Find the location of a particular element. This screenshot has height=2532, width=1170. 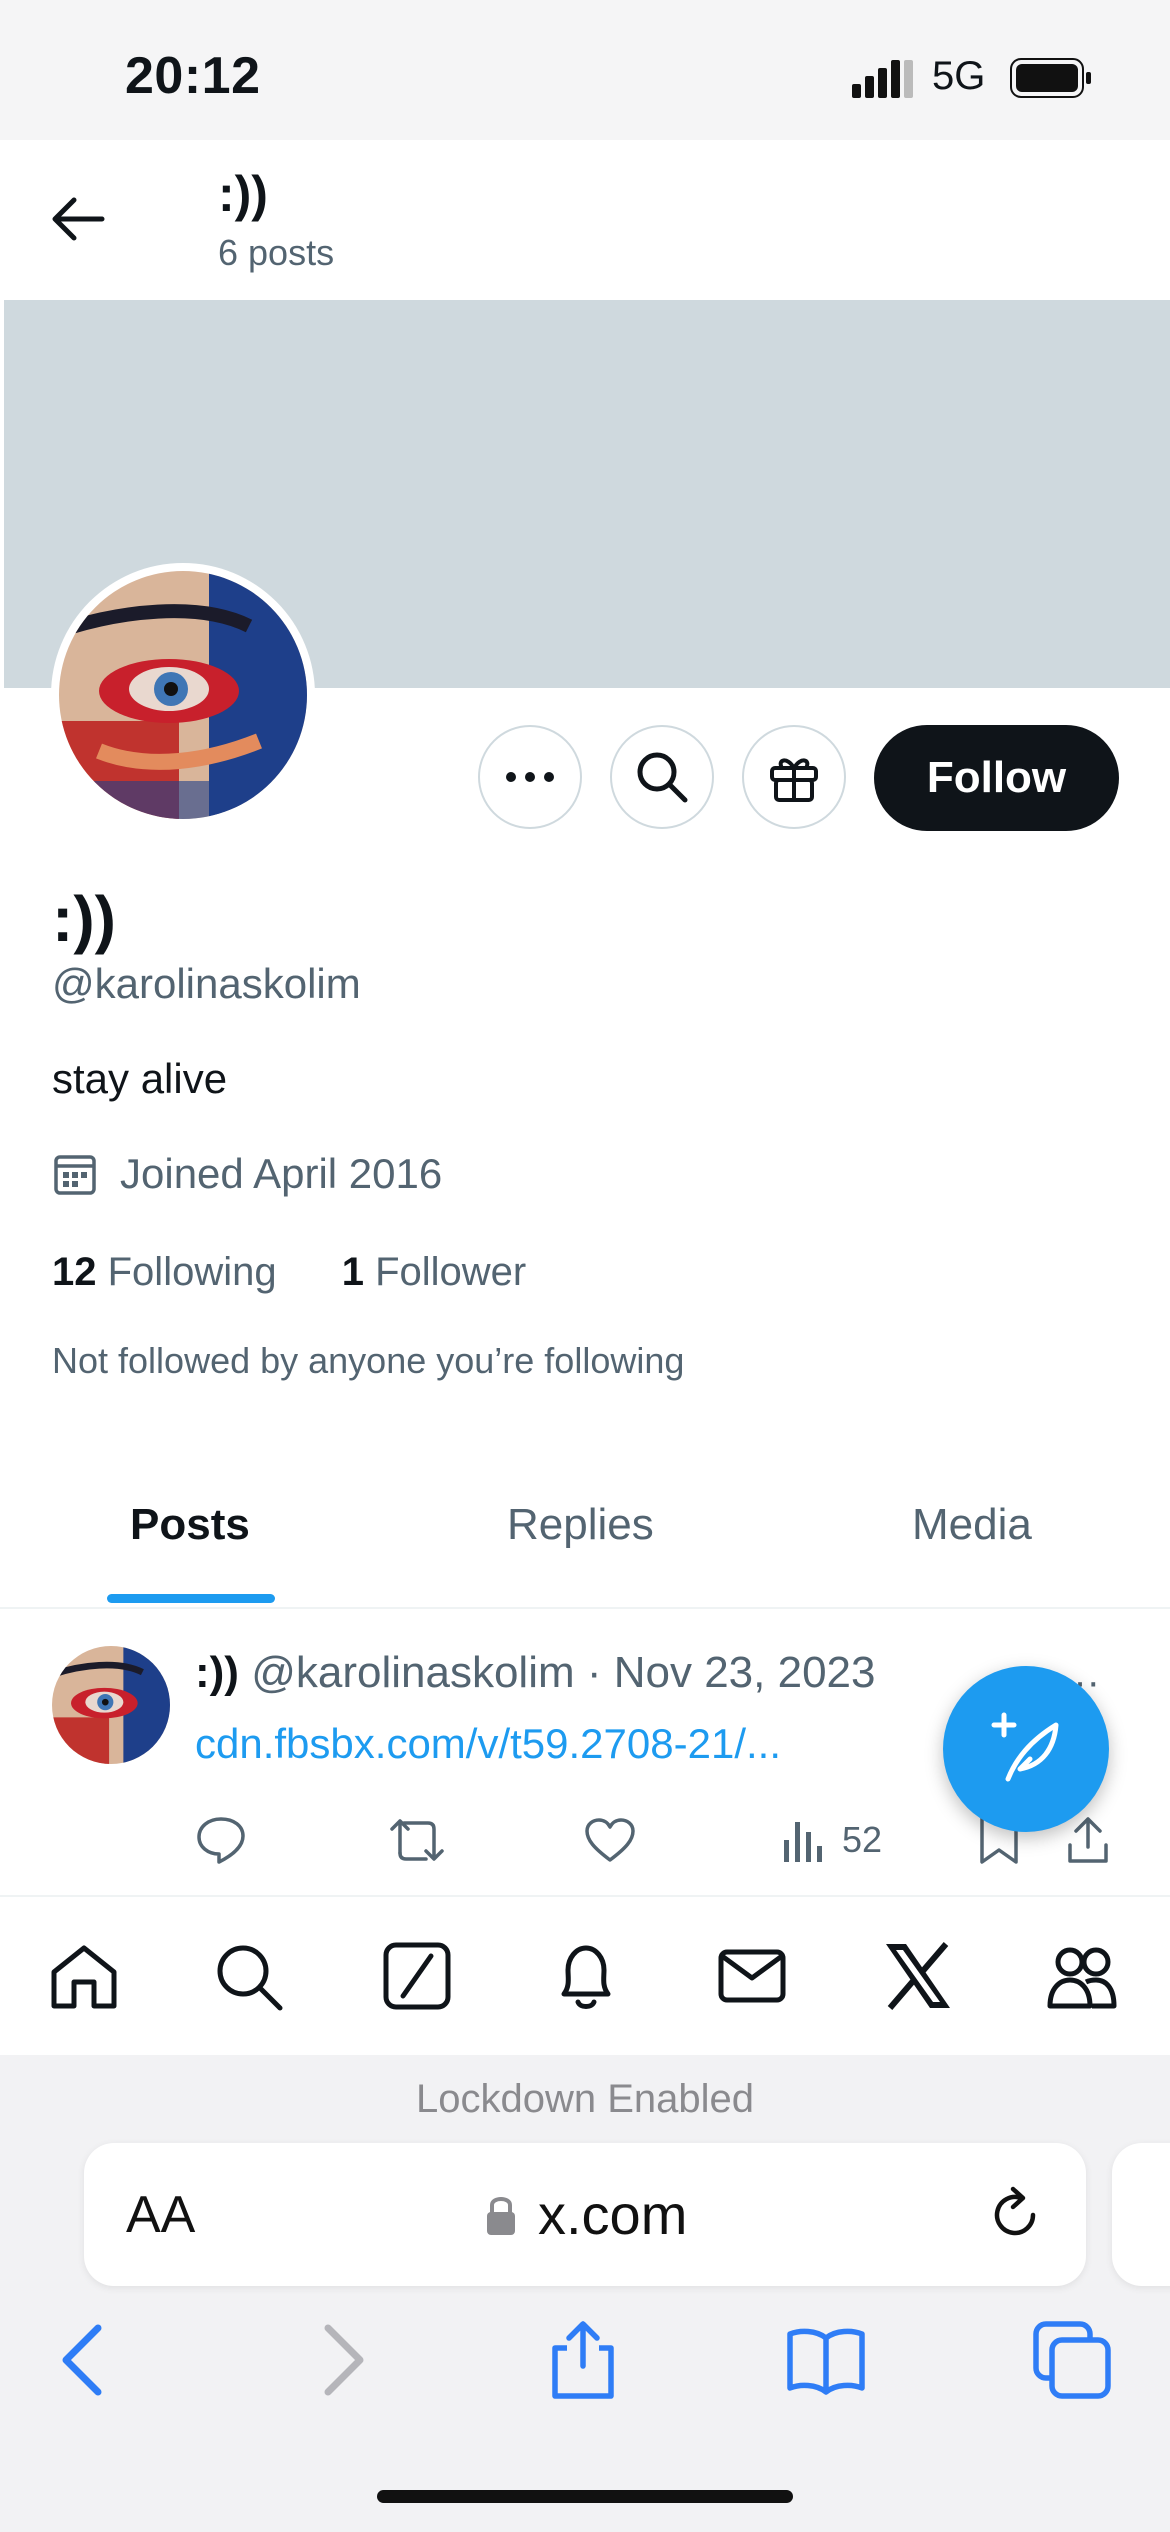

x-logo-icon is located at coordinates (918, 1976).